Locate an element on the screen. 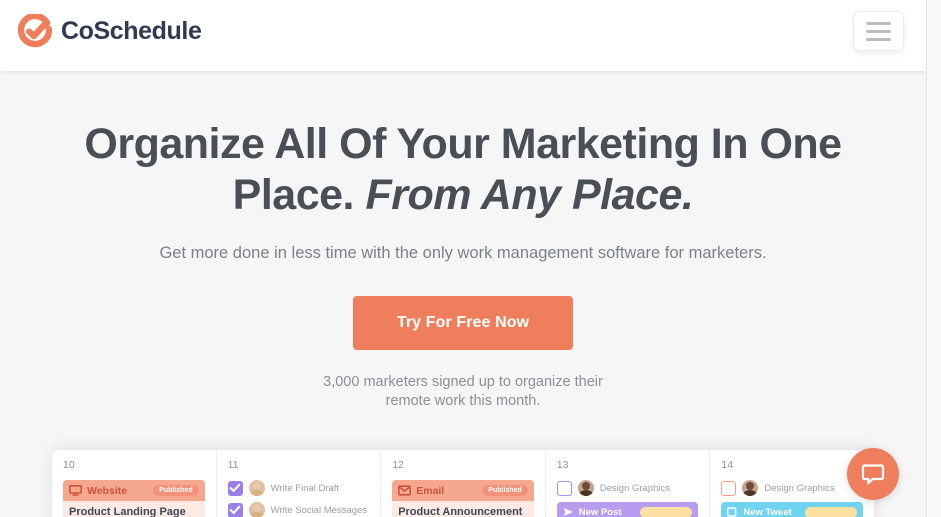 The width and height of the screenshot is (941, 517). task-row: Write Social Messages is located at coordinates (298, 509).